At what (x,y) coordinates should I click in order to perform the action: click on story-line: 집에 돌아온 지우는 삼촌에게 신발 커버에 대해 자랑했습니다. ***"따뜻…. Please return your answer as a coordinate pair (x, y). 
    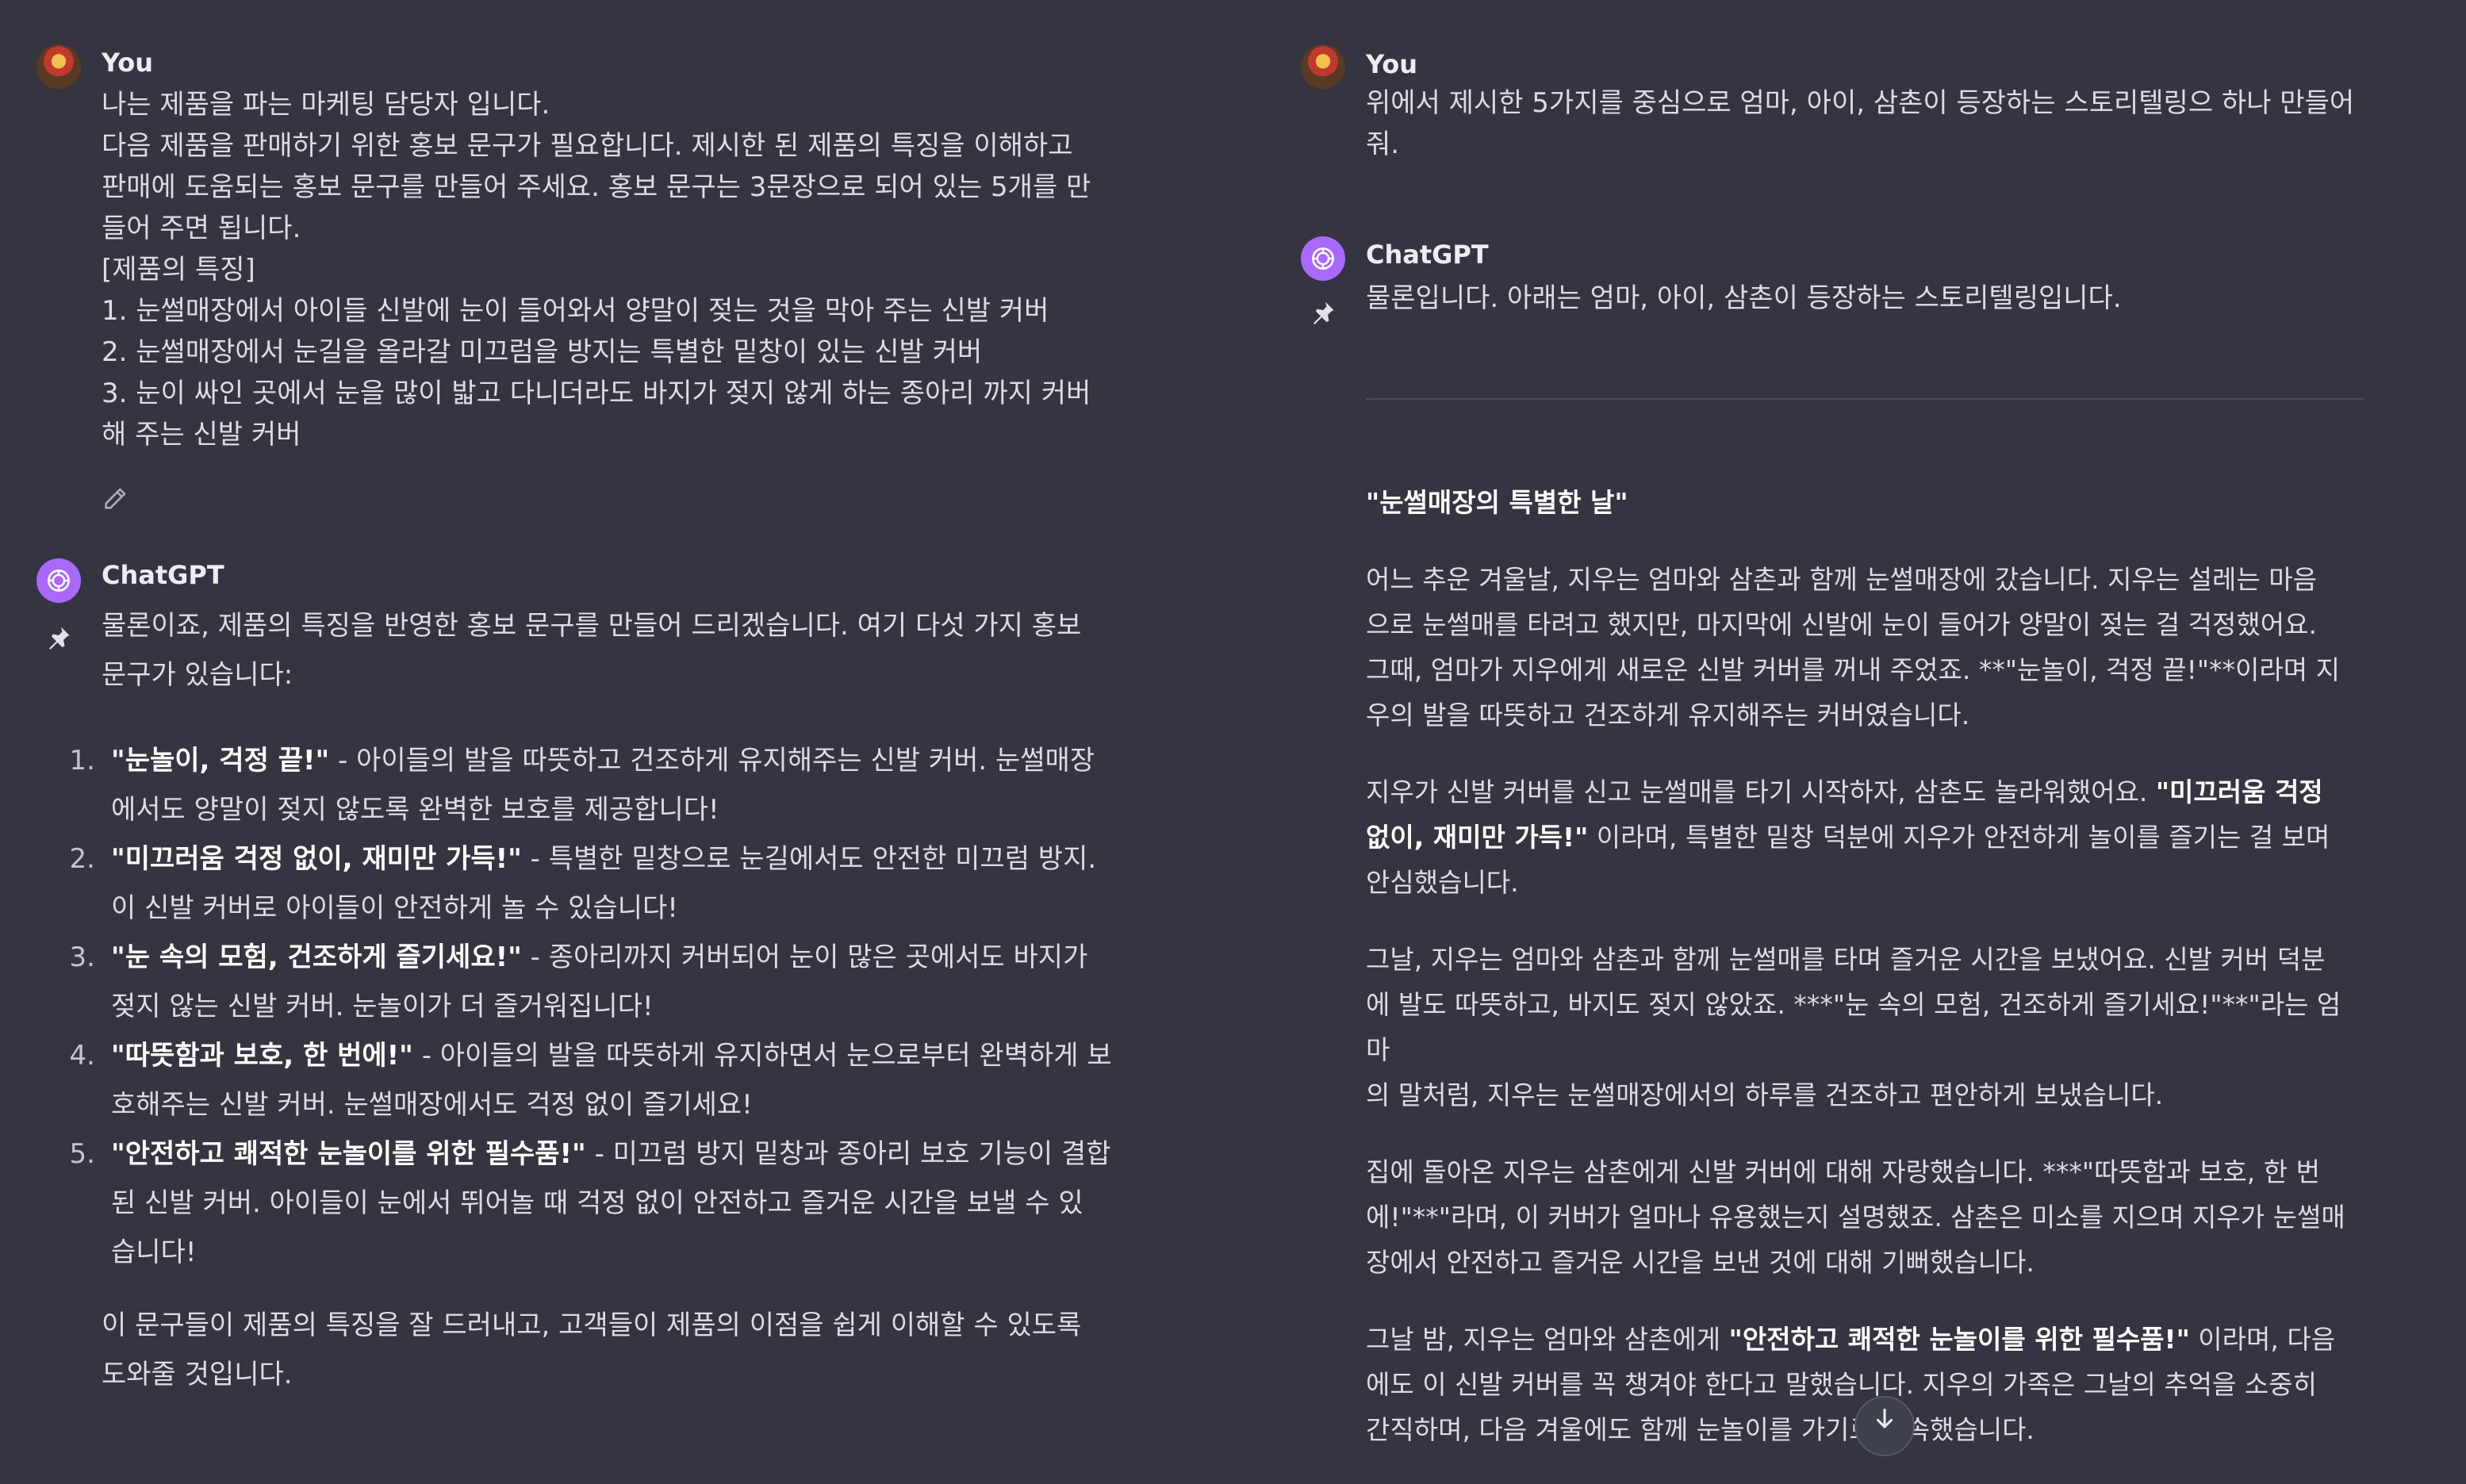
    Looking at the image, I should click on (1843, 1171).